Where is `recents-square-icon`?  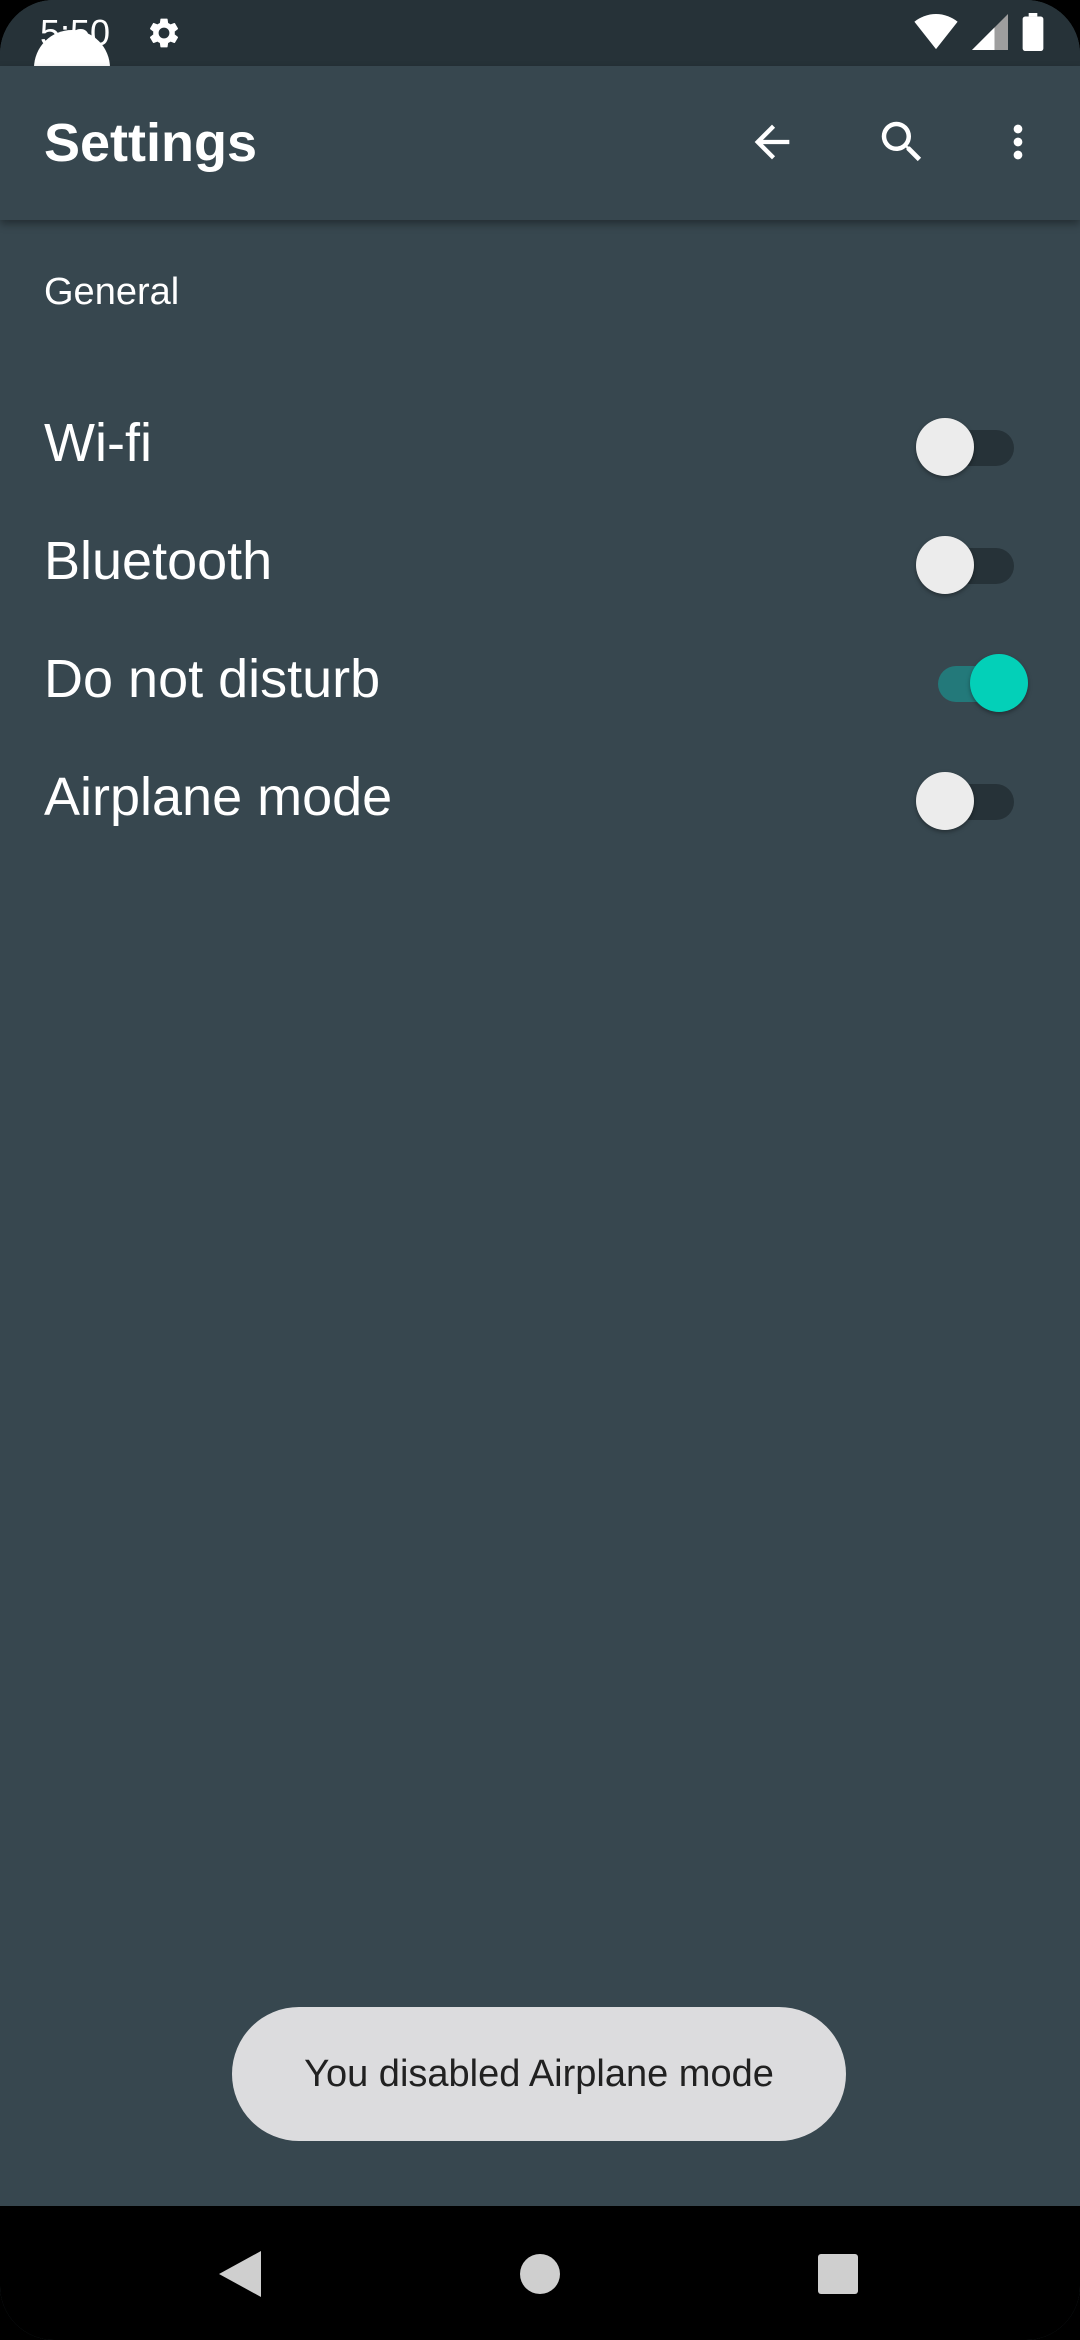 recents-square-icon is located at coordinates (838, 2276).